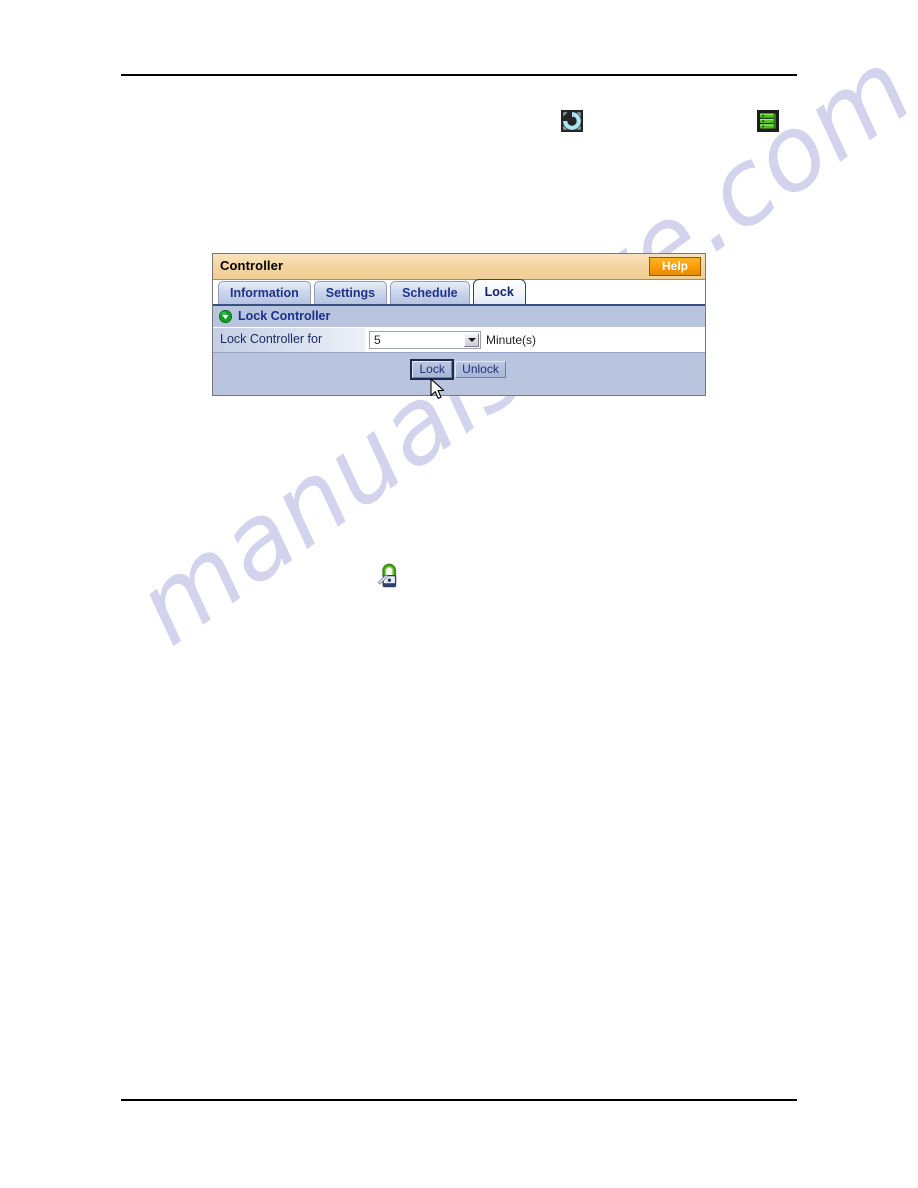  What do you see at coordinates (289, 340) in the screenshot?
I see `lock-duration-label: Lock Controller for` at bounding box center [289, 340].